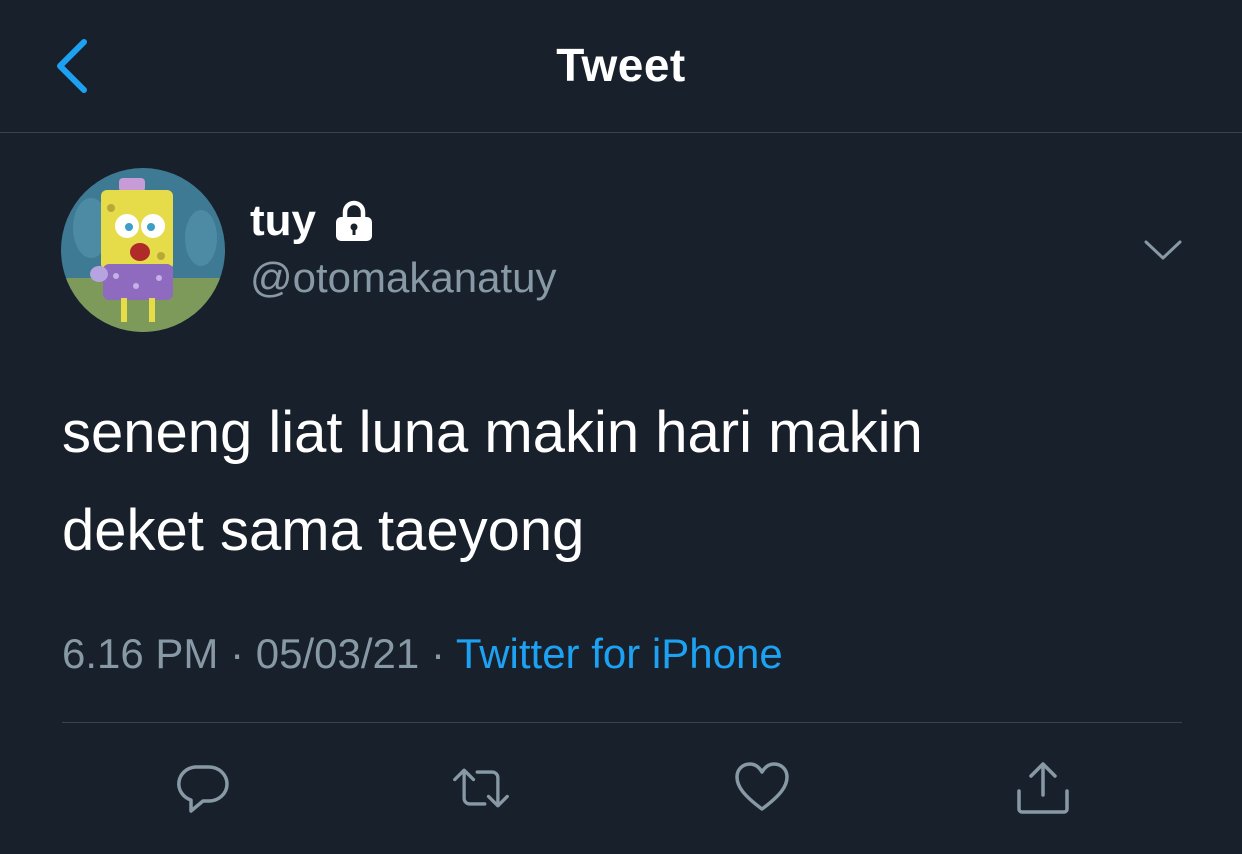 Image resolution: width=1242 pixels, height=854 pixels. Describe the element at coordinates (140, 653) in the screenshot. I see `tweet-time: 6.16 PM` at that location.